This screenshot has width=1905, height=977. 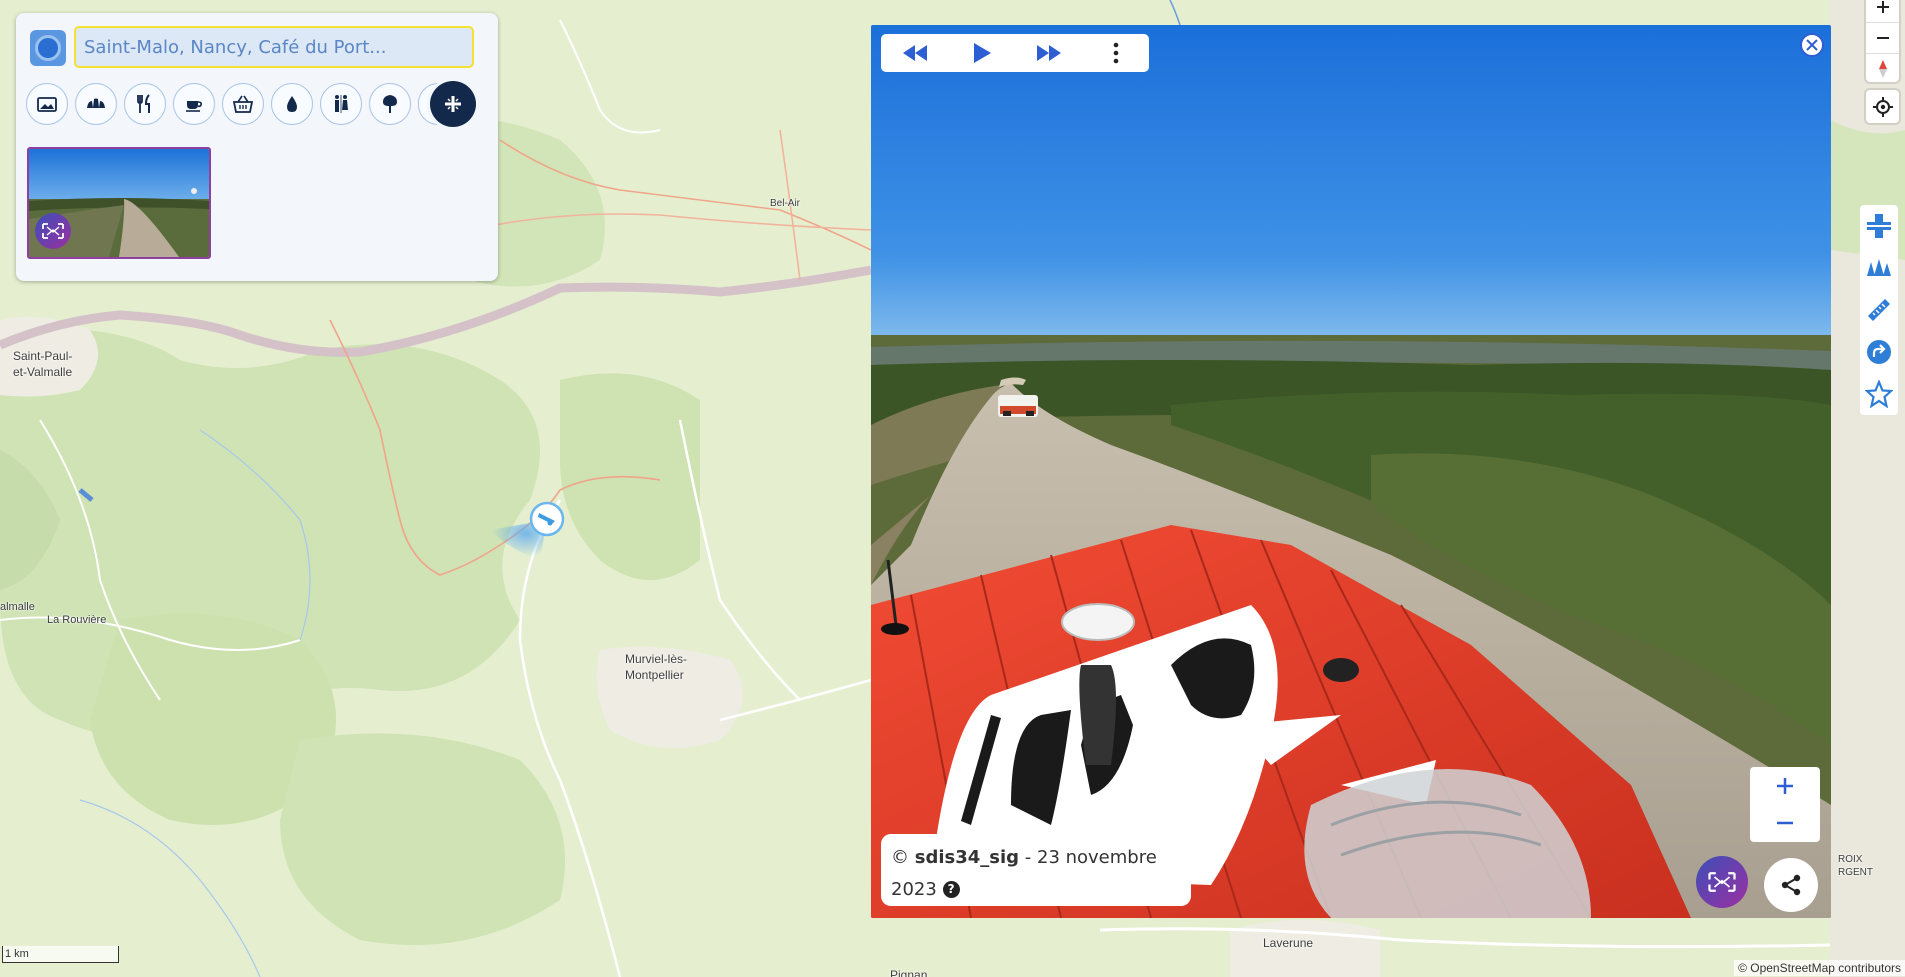 What do you see at coordinates (119, 203) in the screenshot?
I see `picture-thumbnail` at bounding box center [119, 203].